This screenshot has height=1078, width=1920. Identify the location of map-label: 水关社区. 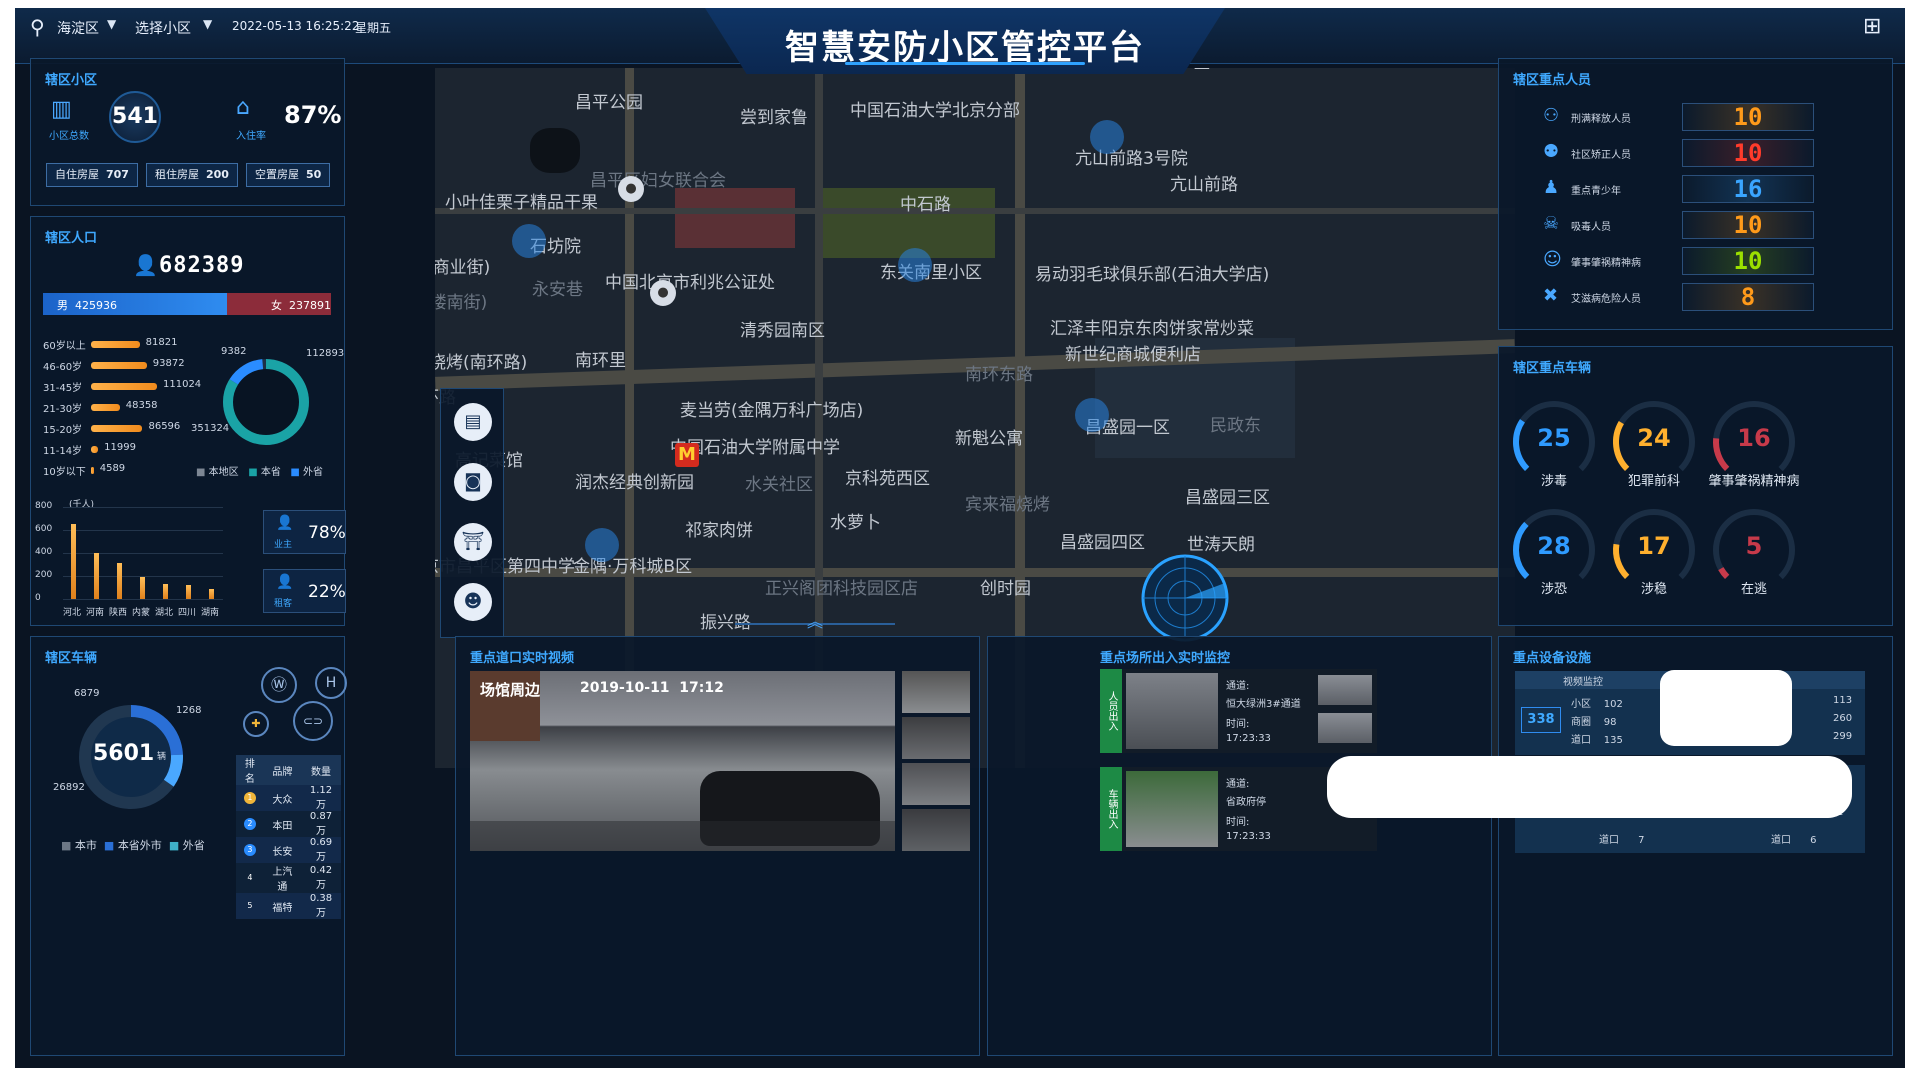
(779, 485).